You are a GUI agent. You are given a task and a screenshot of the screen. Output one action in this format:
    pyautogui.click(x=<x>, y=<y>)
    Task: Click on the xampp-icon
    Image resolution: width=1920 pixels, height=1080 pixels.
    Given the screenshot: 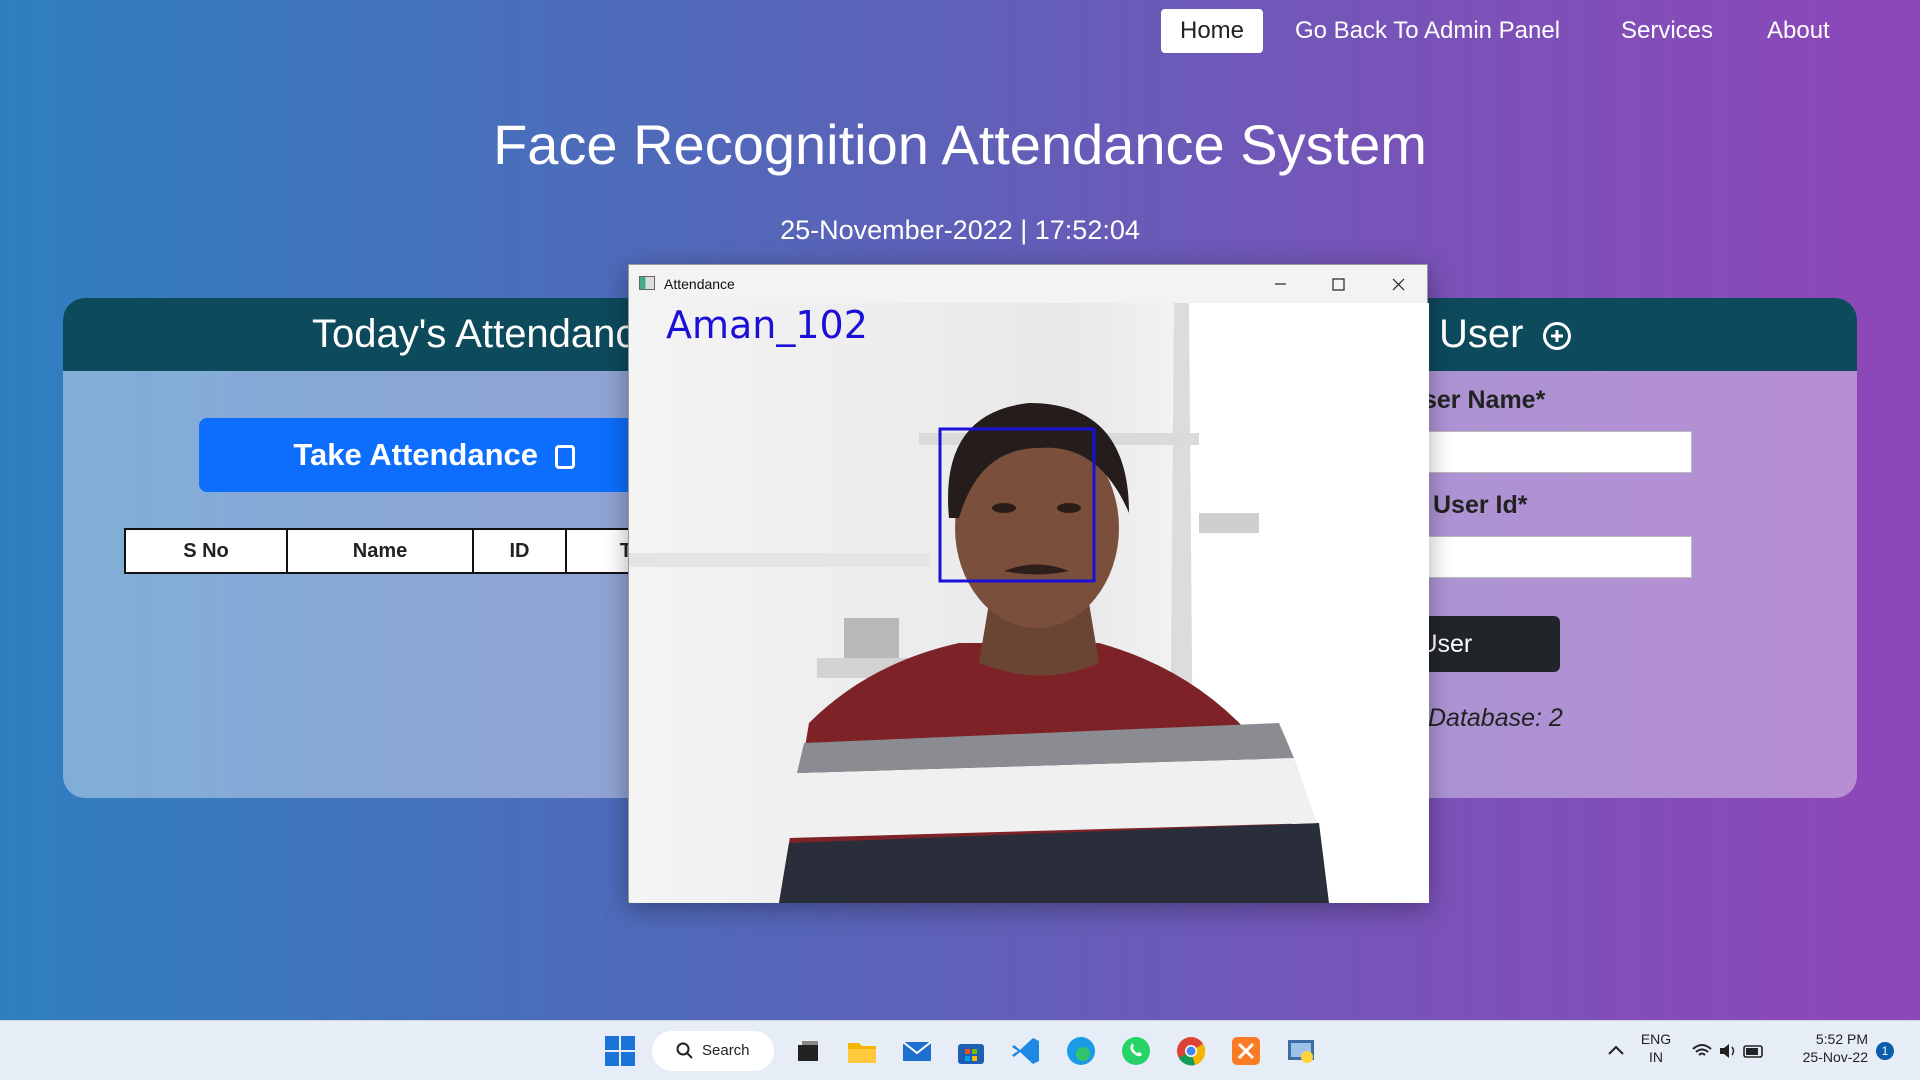 What is the action you would take?
    pyautogui.click(x=1246, y=1051)
    